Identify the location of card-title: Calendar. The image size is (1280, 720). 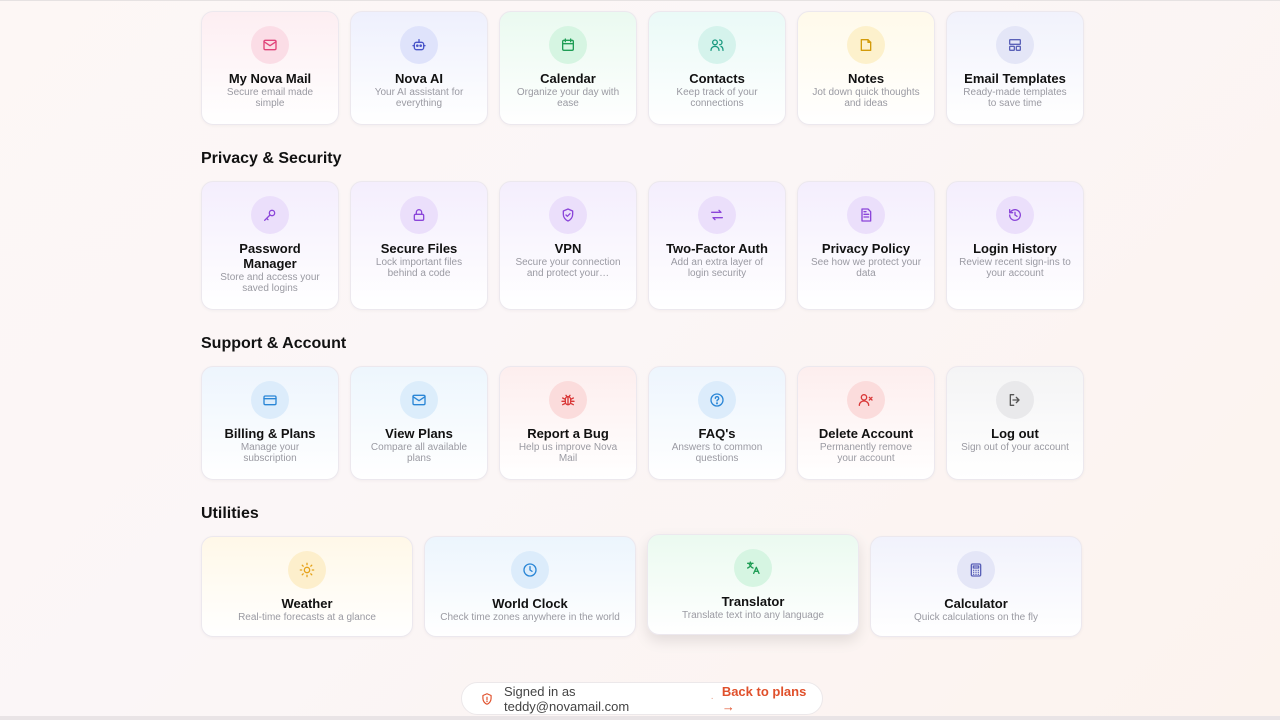
(568, 78).